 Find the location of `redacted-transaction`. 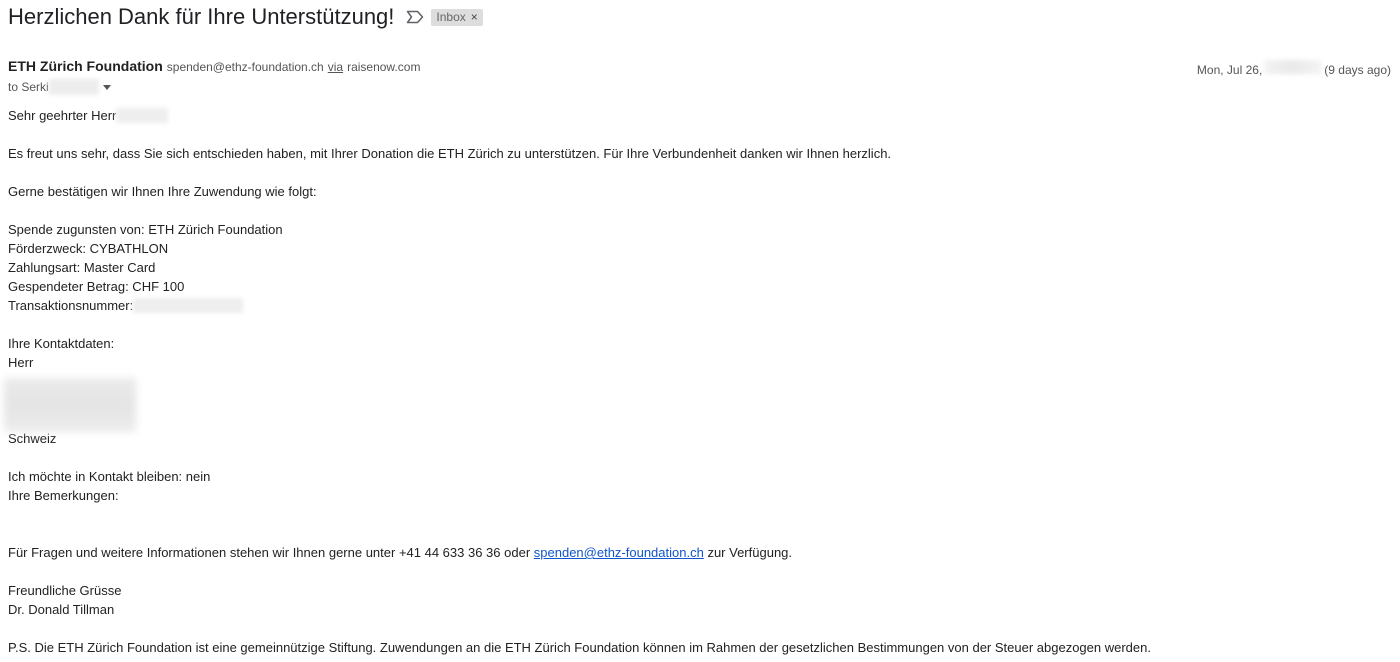

redacted-transaction is located at coordinates (188, 305).